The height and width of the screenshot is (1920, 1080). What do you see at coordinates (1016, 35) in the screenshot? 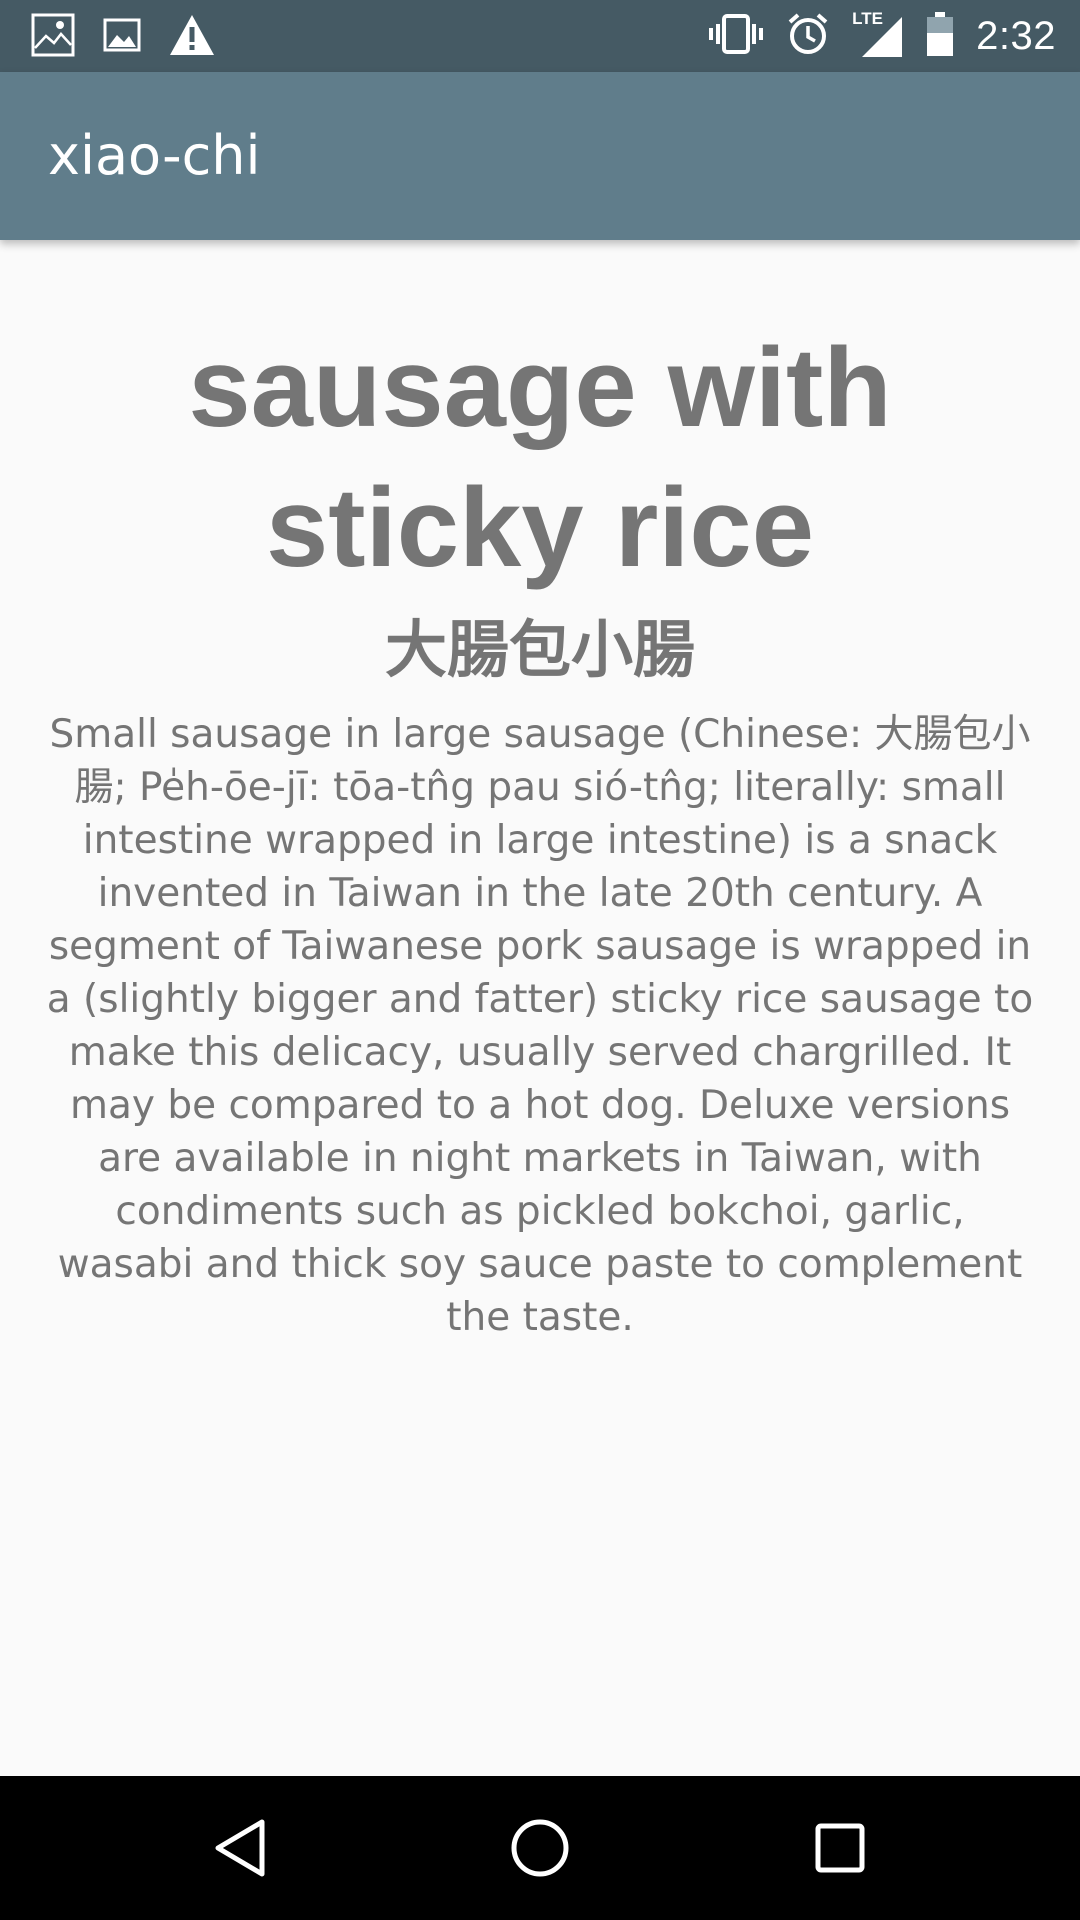
I see `status-time: 2:32` at bounding box center [1016, 35].